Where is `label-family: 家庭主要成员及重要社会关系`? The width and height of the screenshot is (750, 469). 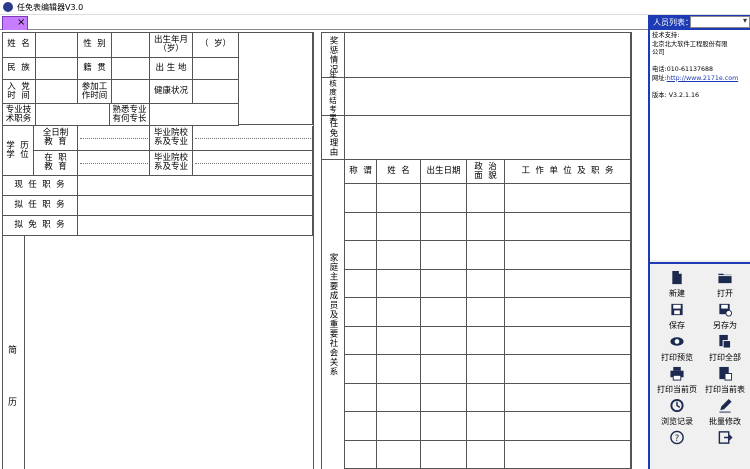
label-family: 家庭主要成员及重要社会关系 is located at coordinates (333, 314).